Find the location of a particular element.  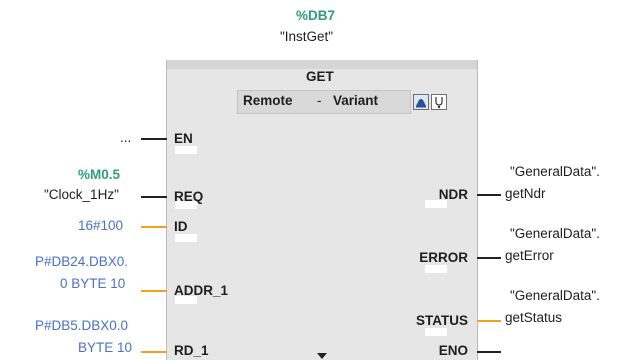

stethoscope-icon is located at coordinates (439, 102).